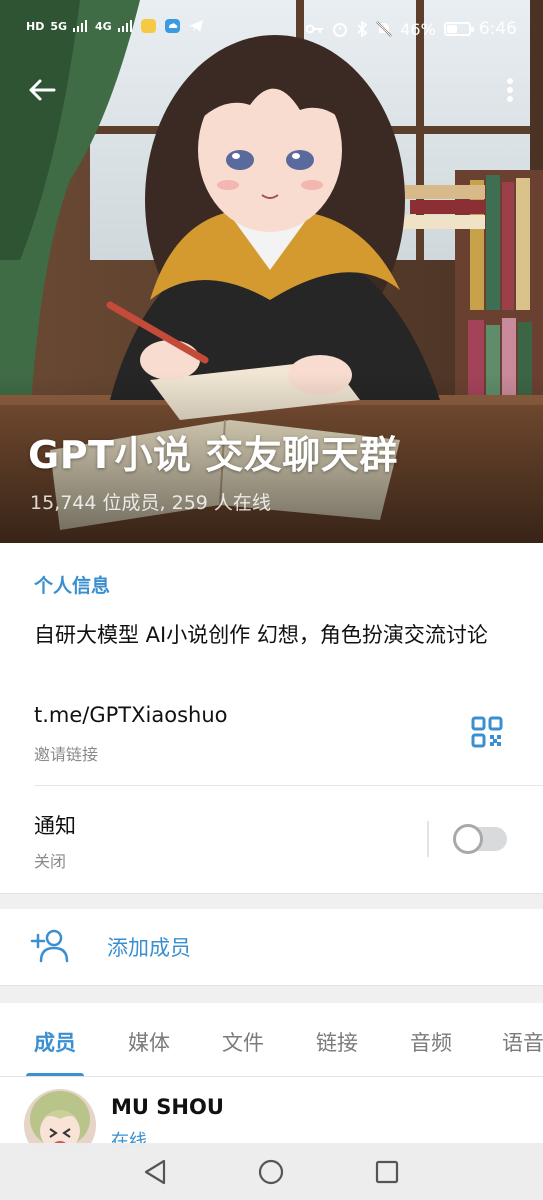  Describe the element at coordinates (213, 455) in the screenshot. I see `group-title: GPT小说 交友聊天群` at that location.